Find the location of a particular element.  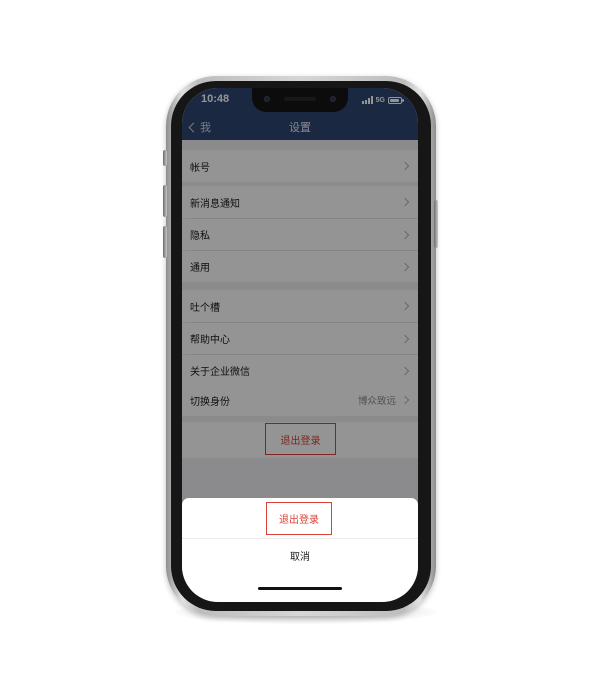

confirm-logout-button: 退出登录 is located at coordinates (299, 518).